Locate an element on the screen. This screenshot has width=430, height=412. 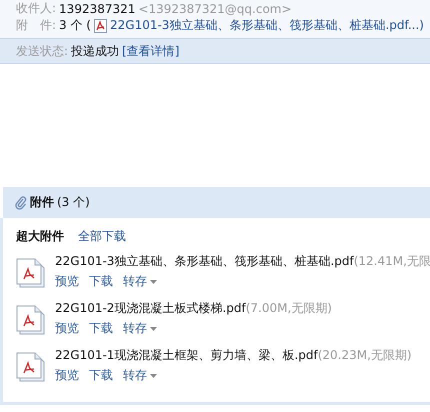
attachment-link: 22G101-3独立基础、条形基础、筏形基础、桩基础.pdf...) is located at coordinates (267, 25).